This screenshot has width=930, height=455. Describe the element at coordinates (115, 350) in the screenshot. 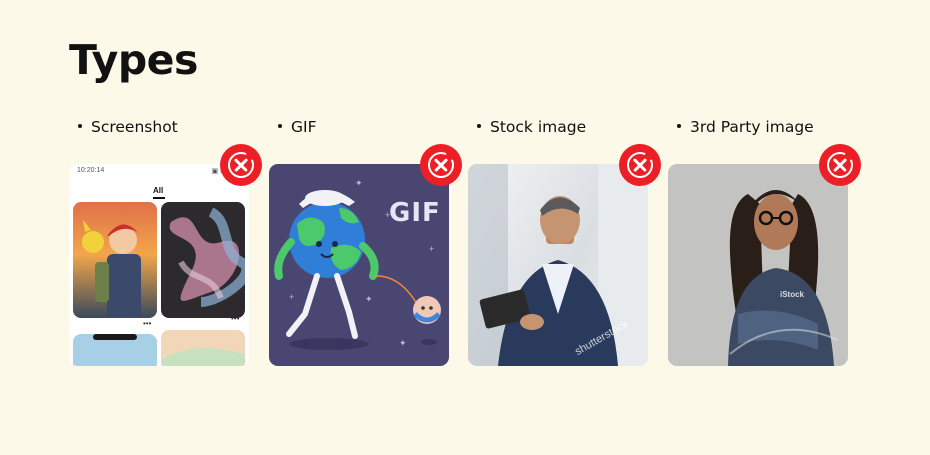

I see `phone-pin-image` at that location.